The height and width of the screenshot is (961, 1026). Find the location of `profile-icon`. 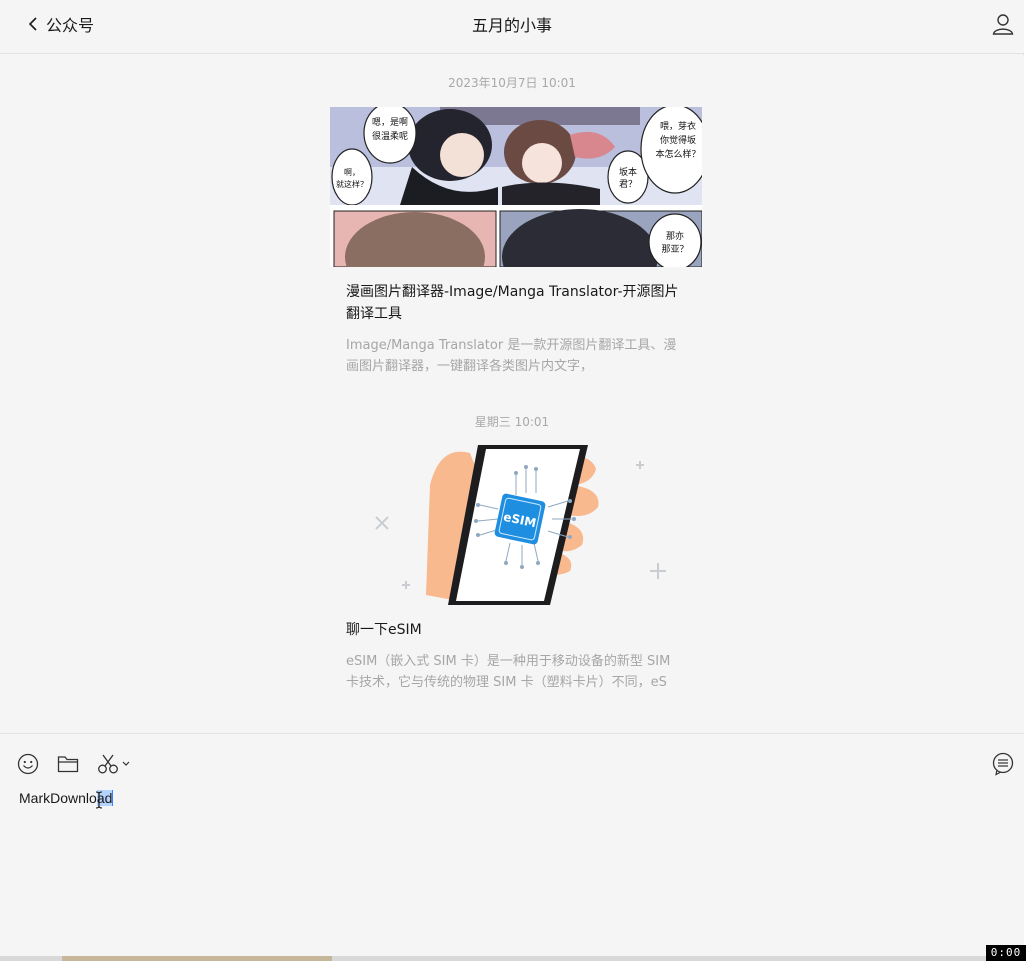

profile-icon is located at coordinates (1003, 24).